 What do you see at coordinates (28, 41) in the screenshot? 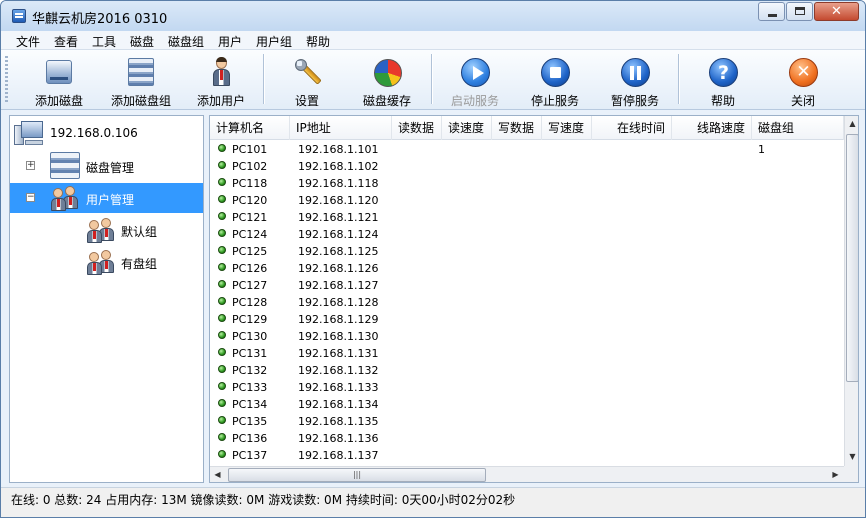
I see `menu-file: 文件` at bounding box center [28, 41].